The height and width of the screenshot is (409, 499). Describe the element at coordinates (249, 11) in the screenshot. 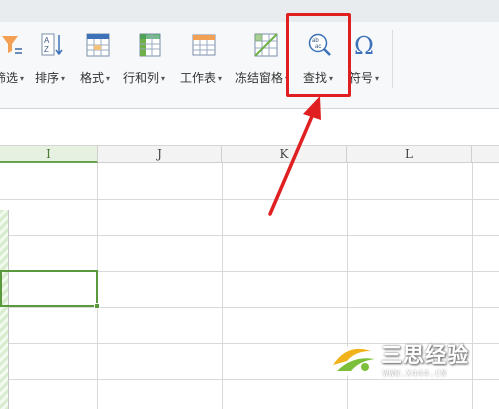

I see `window-top-strip` at that location.